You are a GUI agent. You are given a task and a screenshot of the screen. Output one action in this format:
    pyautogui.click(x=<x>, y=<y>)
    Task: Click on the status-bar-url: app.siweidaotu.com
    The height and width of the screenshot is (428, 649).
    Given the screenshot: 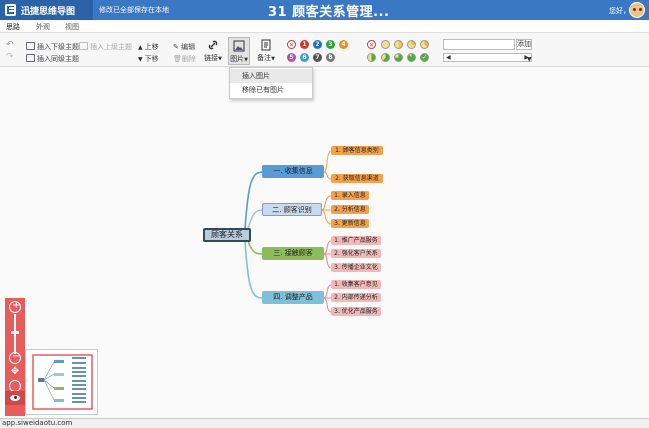 What is the action you would take?
    pyautogui.click(x=324, y=423)
    